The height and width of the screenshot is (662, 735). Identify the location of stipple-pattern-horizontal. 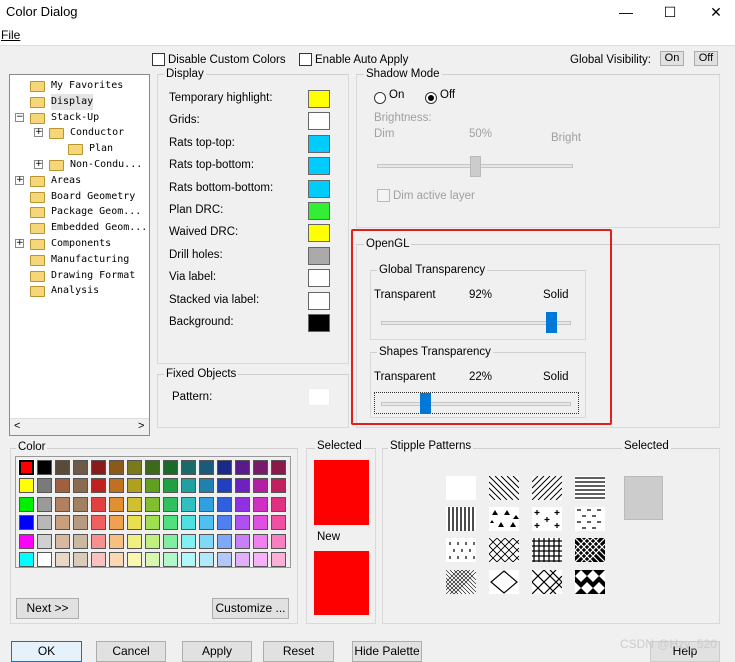
(590, 488).